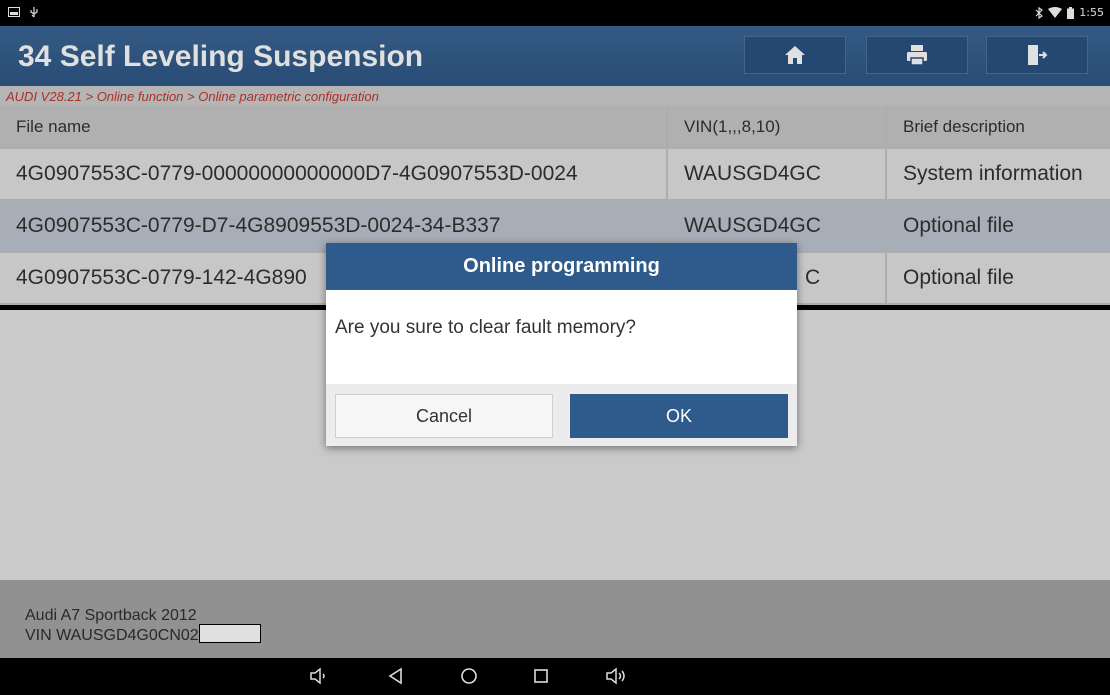 This screenshot has width=1110, height=695. What do you see at coordinates (1091, 12) in the screenshot?
I see `status-time: 1:55` at bounding box center [1091, 12].